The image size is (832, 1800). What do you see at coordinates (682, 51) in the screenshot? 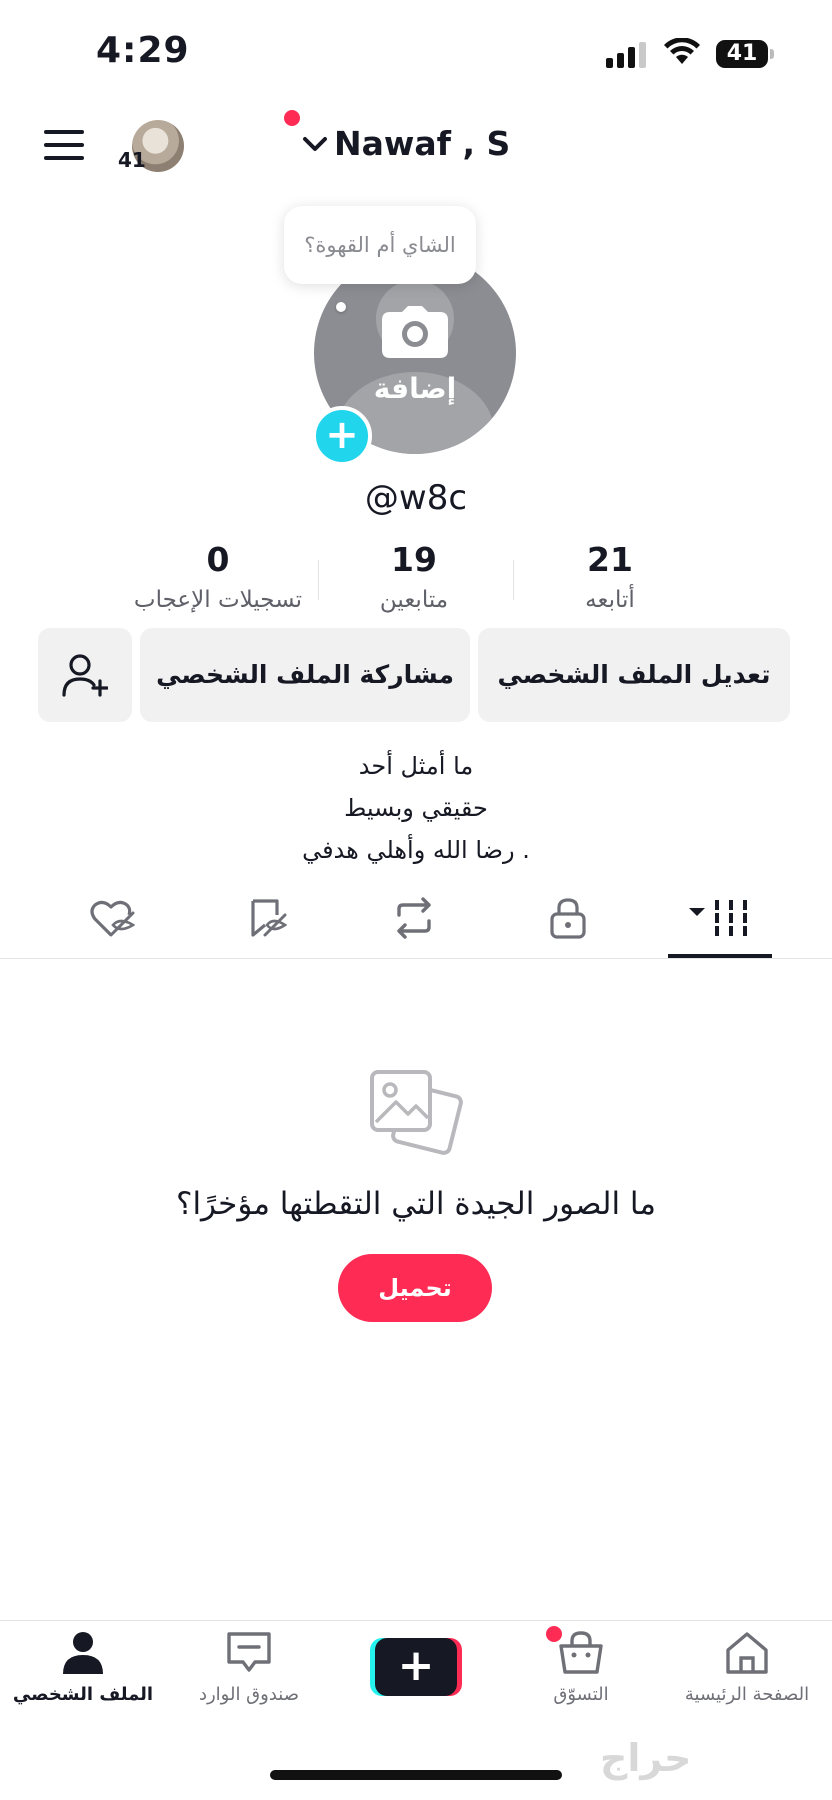
I see `wifi-icon` at bounding box center [682, 51].